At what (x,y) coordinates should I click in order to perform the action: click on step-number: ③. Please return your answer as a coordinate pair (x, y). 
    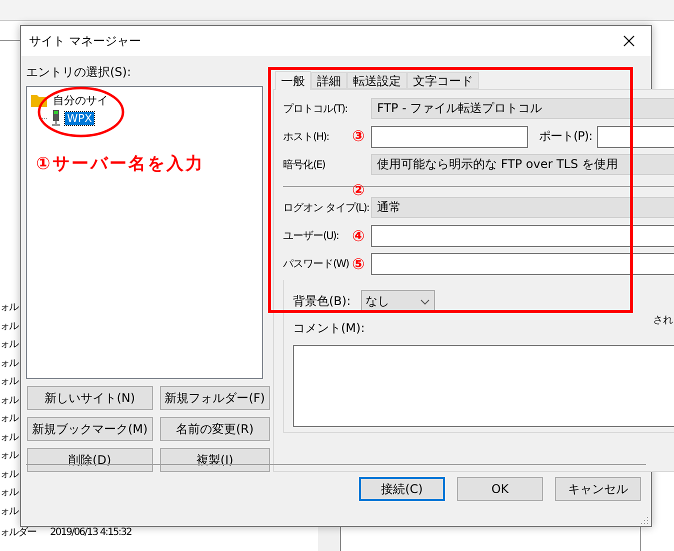
    Looking at the image, I should click on (358, 136).